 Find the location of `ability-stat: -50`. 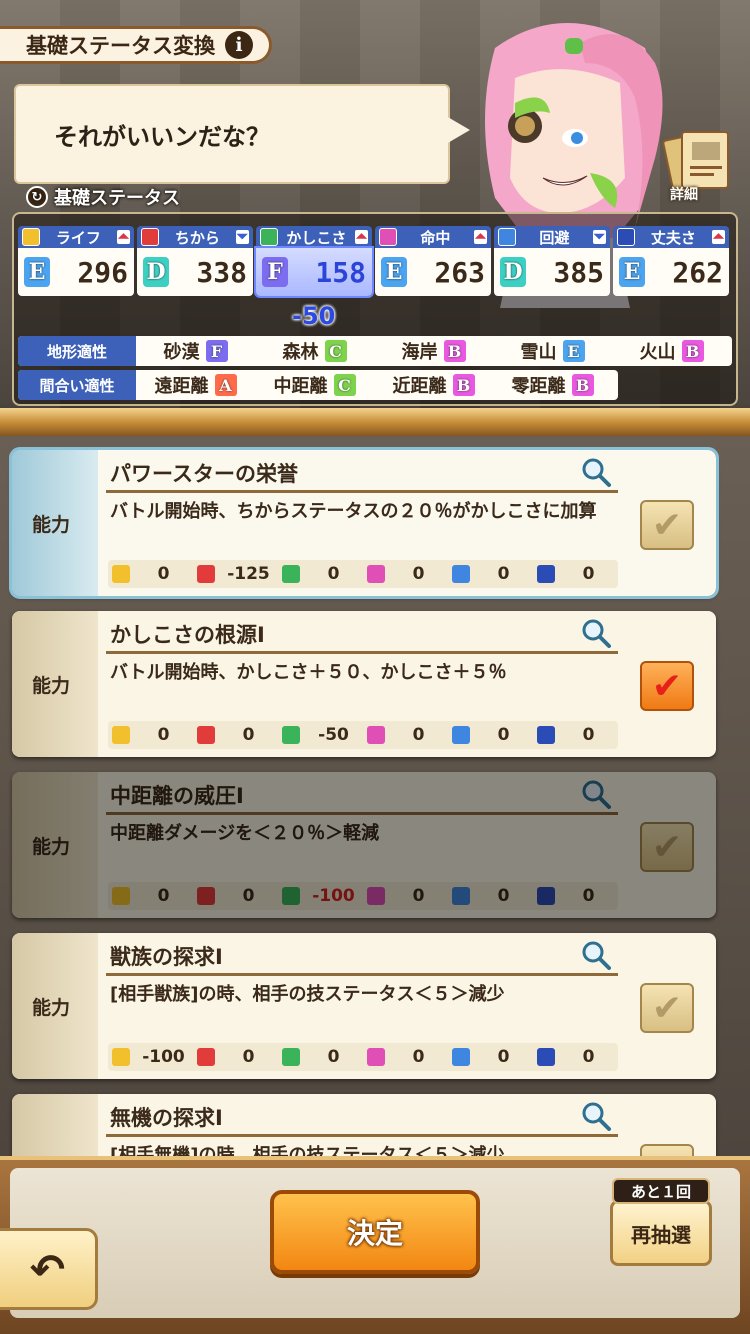

ability-stat: -50 is located at coordinates (320, 735).